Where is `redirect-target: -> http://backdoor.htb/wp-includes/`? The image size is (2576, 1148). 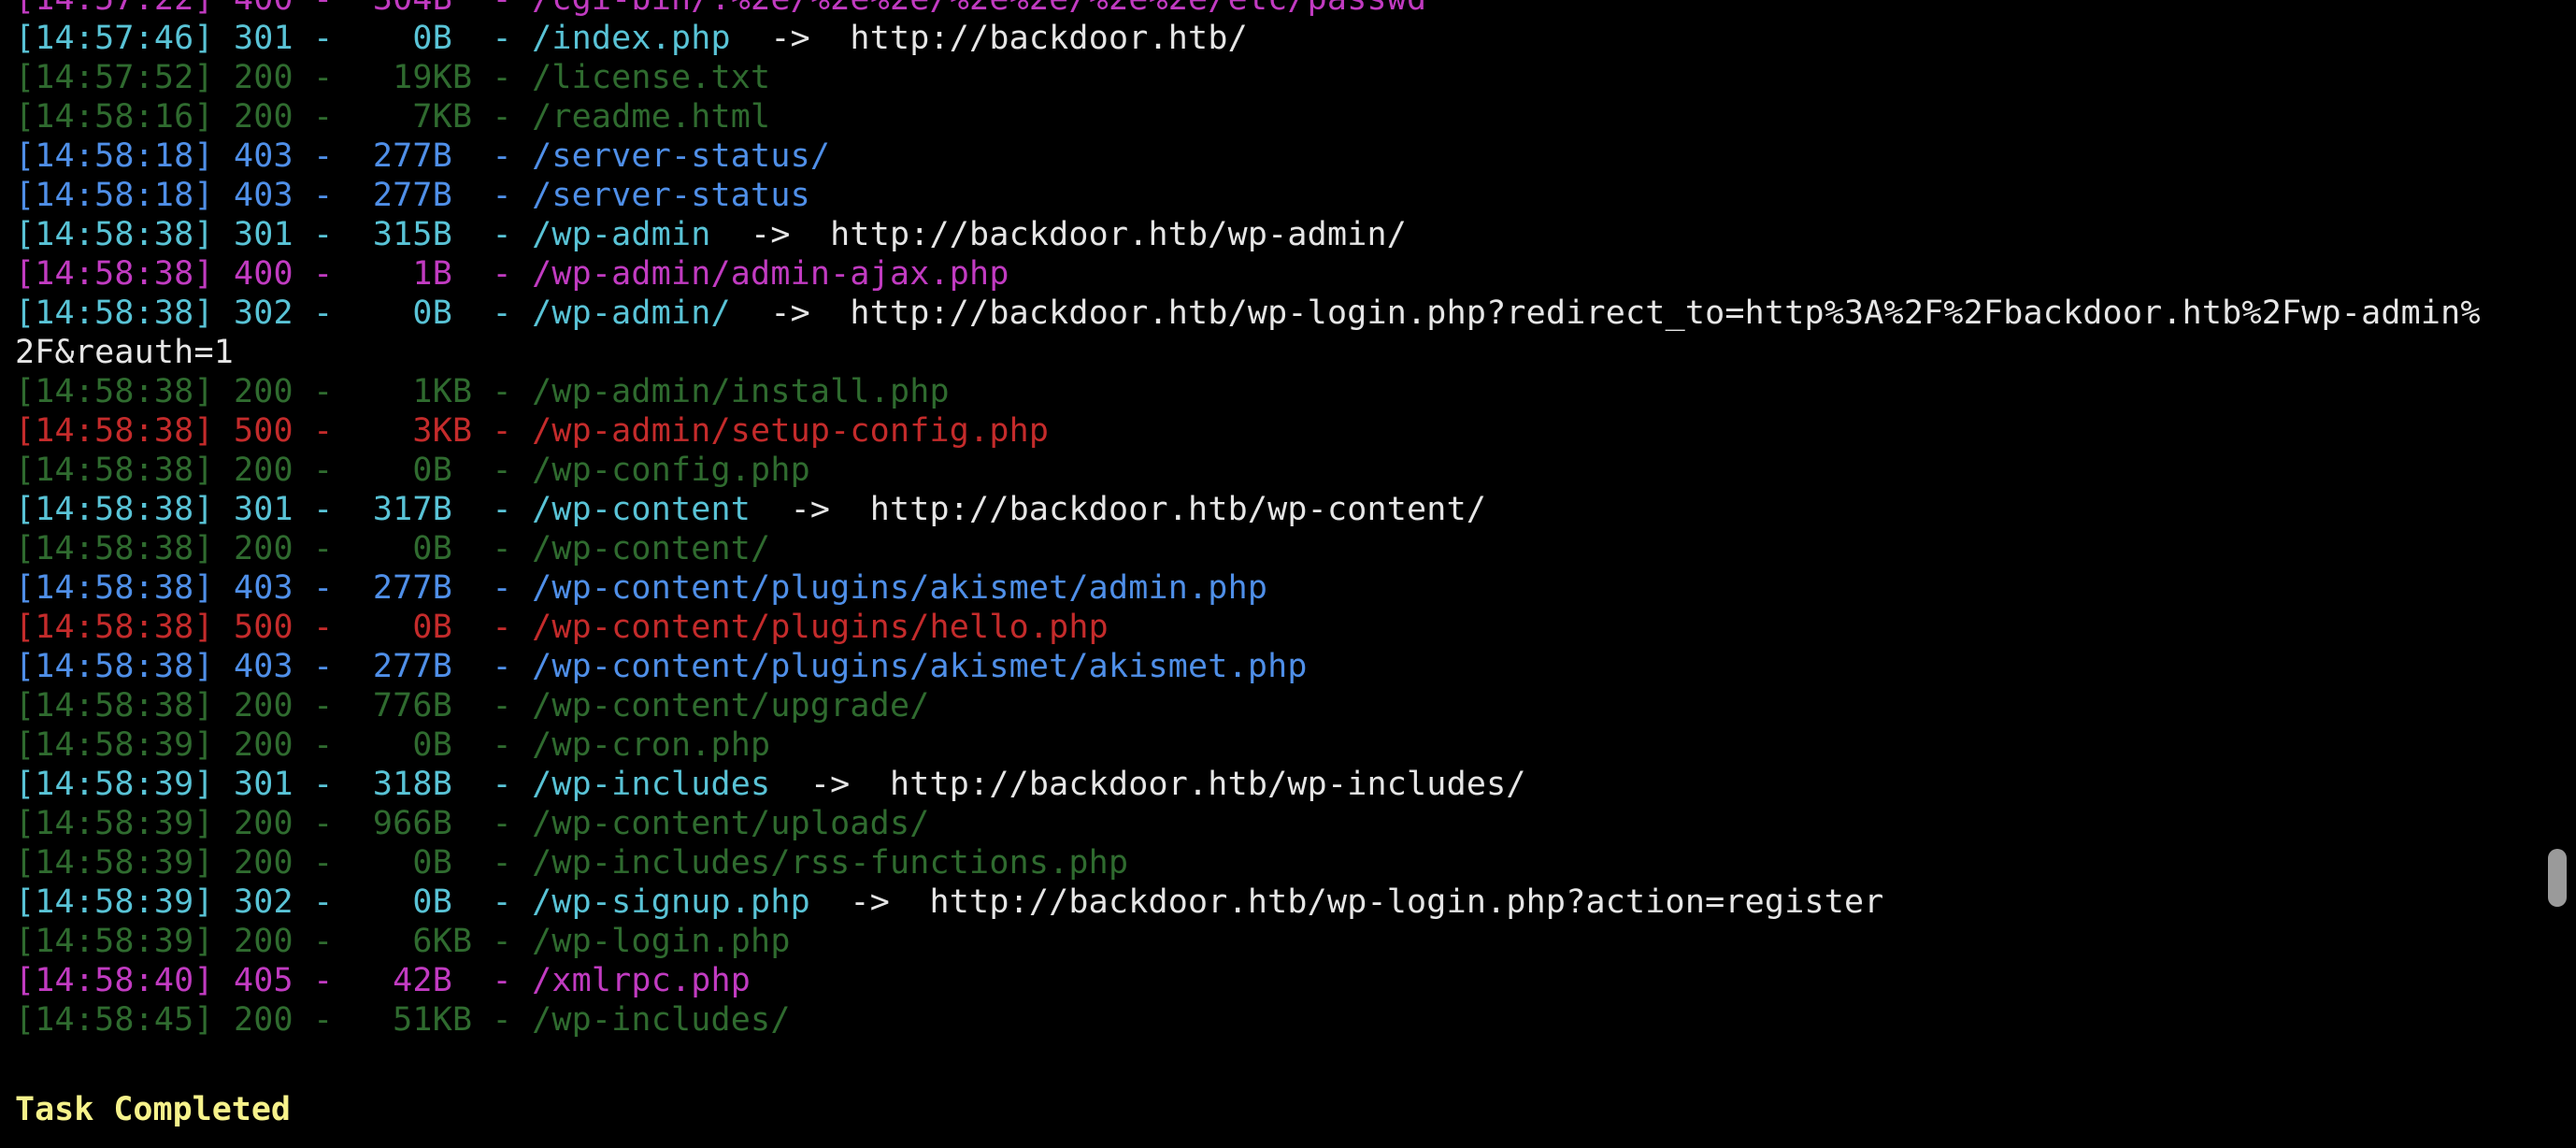 redirect-target: -> http://backdoor.htb/wp-includes/ is located at coordinates (1148, 785).